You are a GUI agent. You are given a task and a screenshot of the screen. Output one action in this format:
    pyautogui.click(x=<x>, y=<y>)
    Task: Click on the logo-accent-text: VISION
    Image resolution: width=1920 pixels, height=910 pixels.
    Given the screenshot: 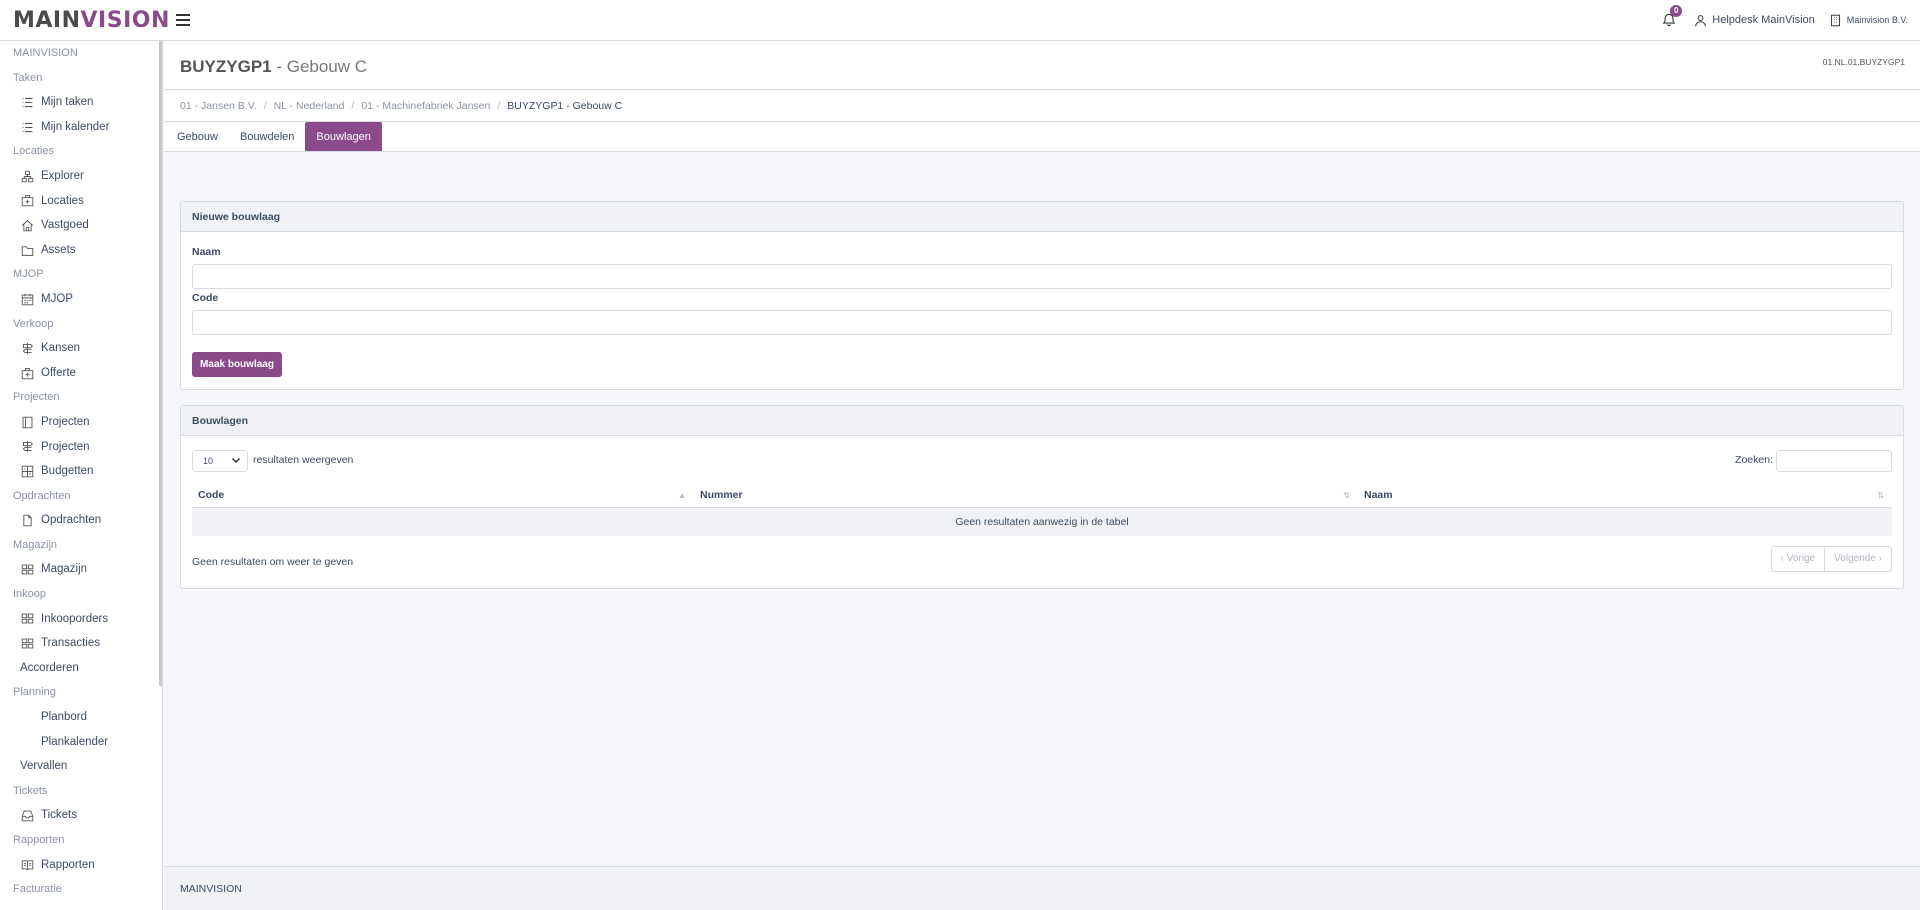 What is the action you would take?
    pyautogui.click(x=125, y=20)
    